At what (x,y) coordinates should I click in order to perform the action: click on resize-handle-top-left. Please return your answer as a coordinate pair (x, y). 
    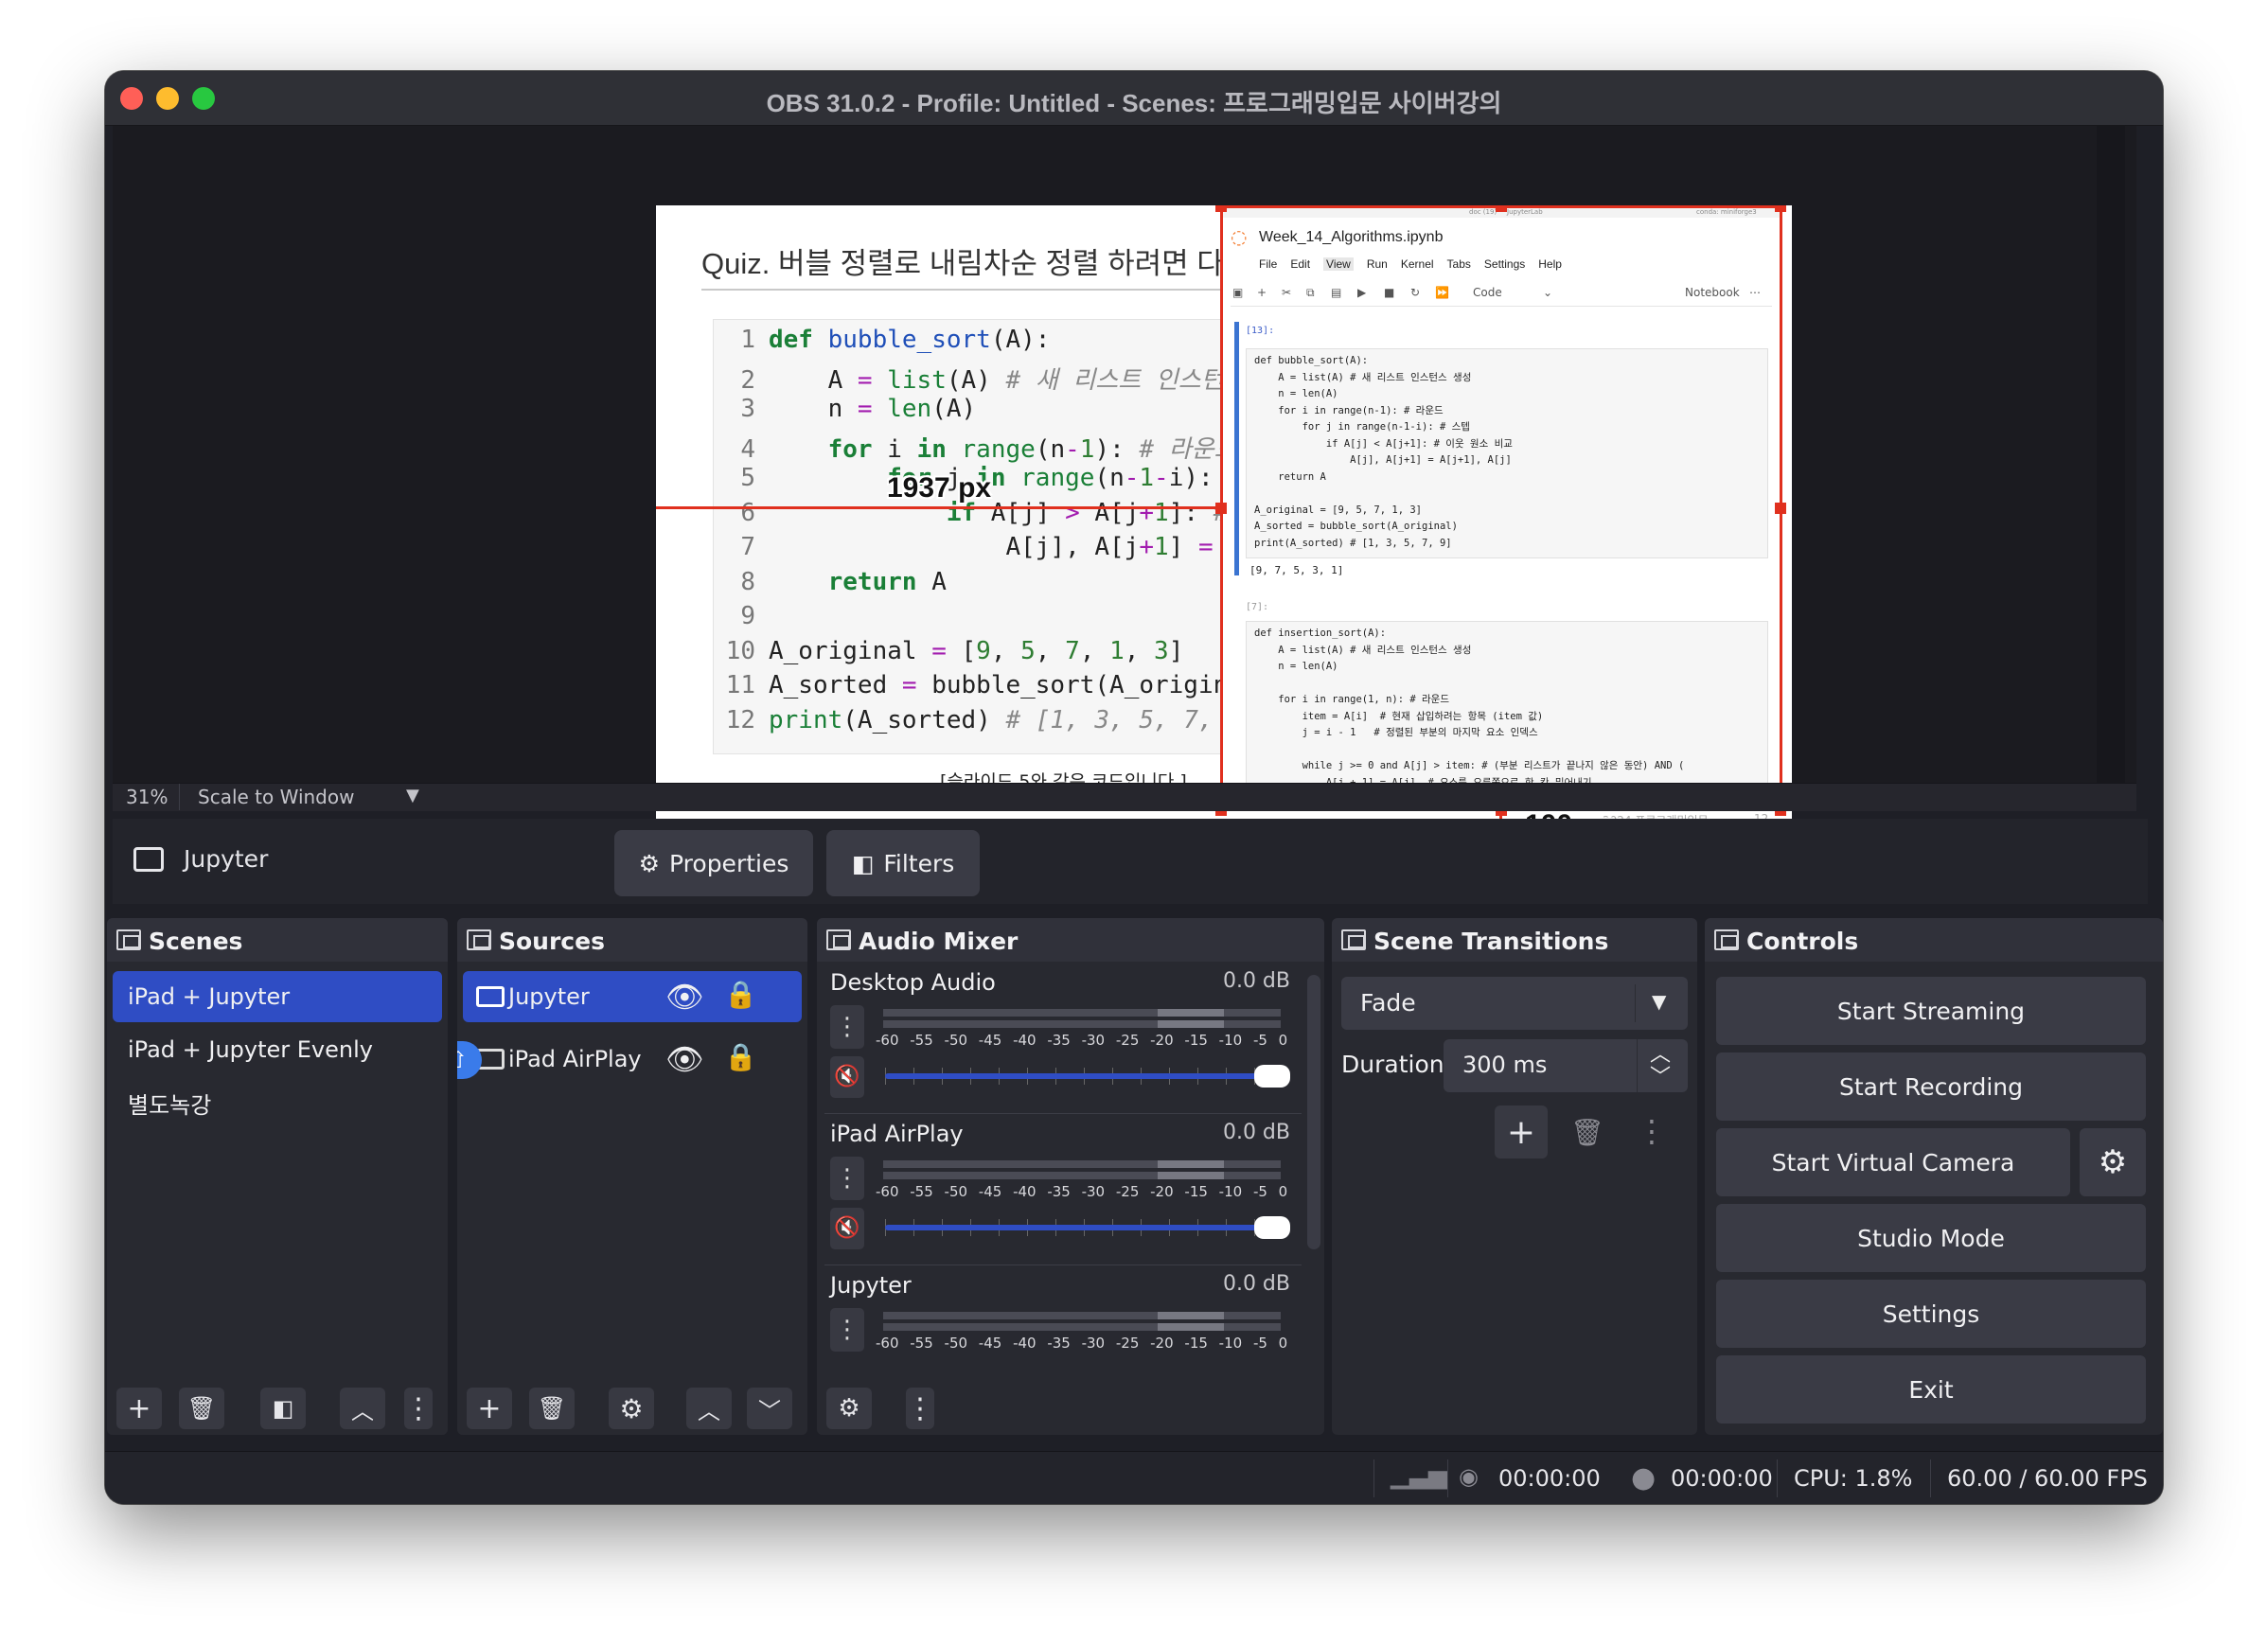
    Looking at the image, I should click on (1221, 208).